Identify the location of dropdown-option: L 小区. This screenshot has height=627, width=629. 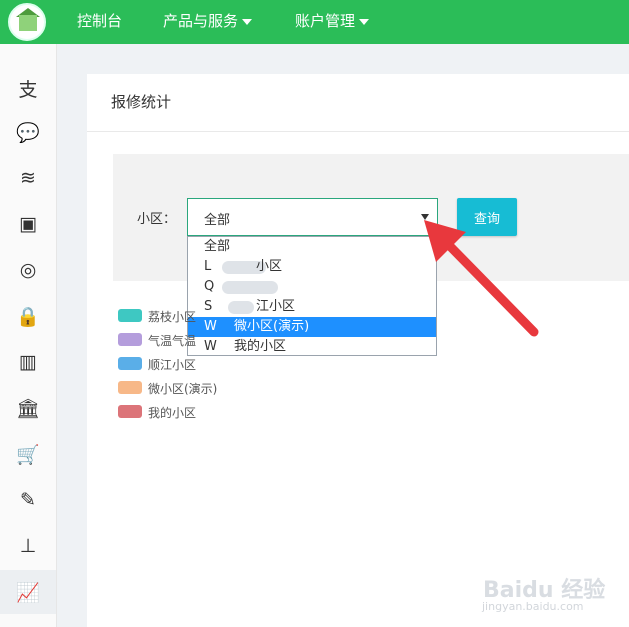
(312, 267).